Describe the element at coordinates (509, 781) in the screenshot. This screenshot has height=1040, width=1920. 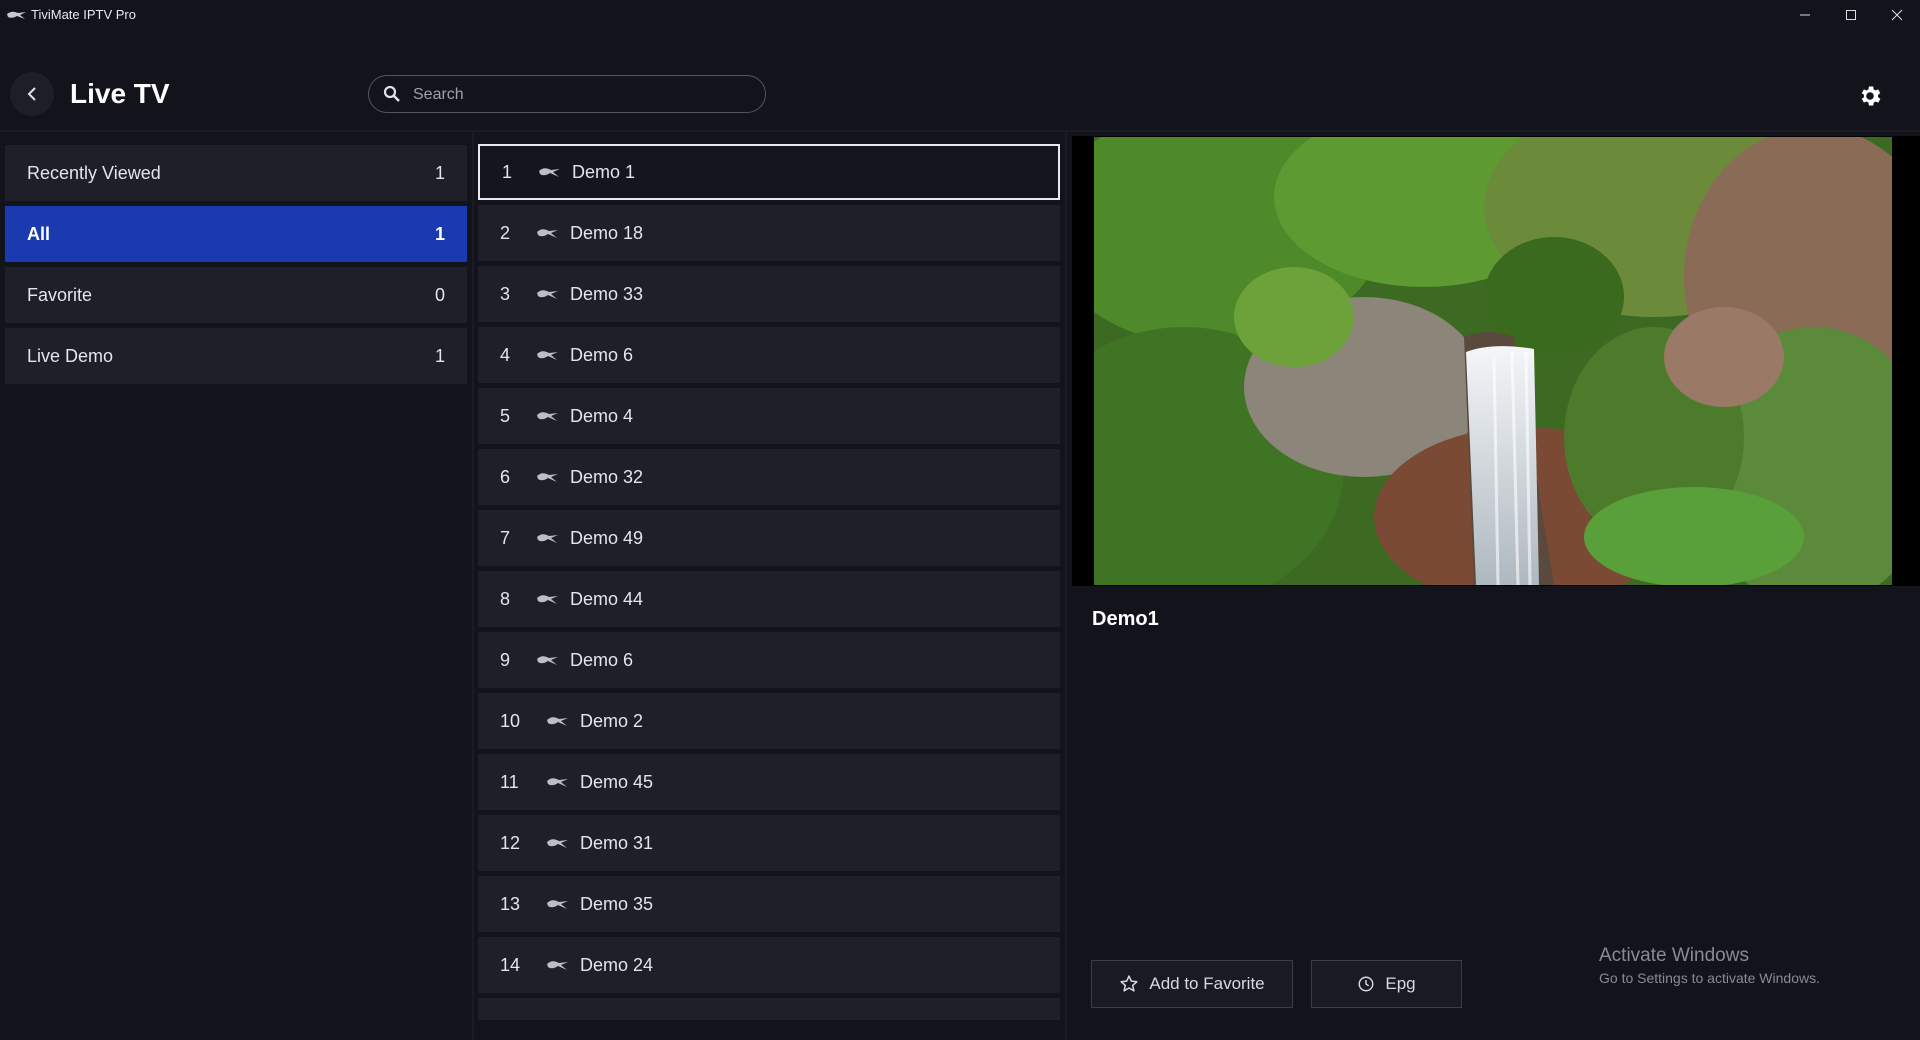
I see `channel-number: 11` at that location.